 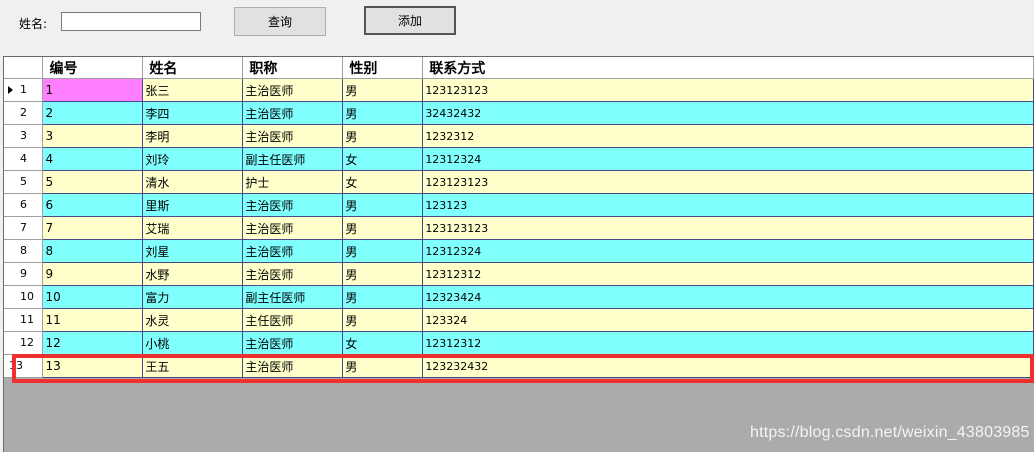 I want to click on cell-name: 王五, so click(x=193, y=366).